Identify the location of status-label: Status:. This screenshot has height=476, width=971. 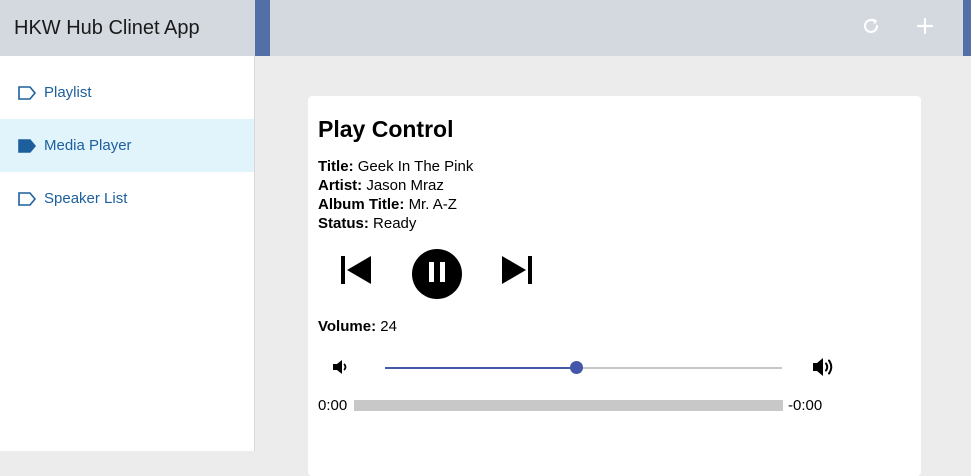
(343, 223).